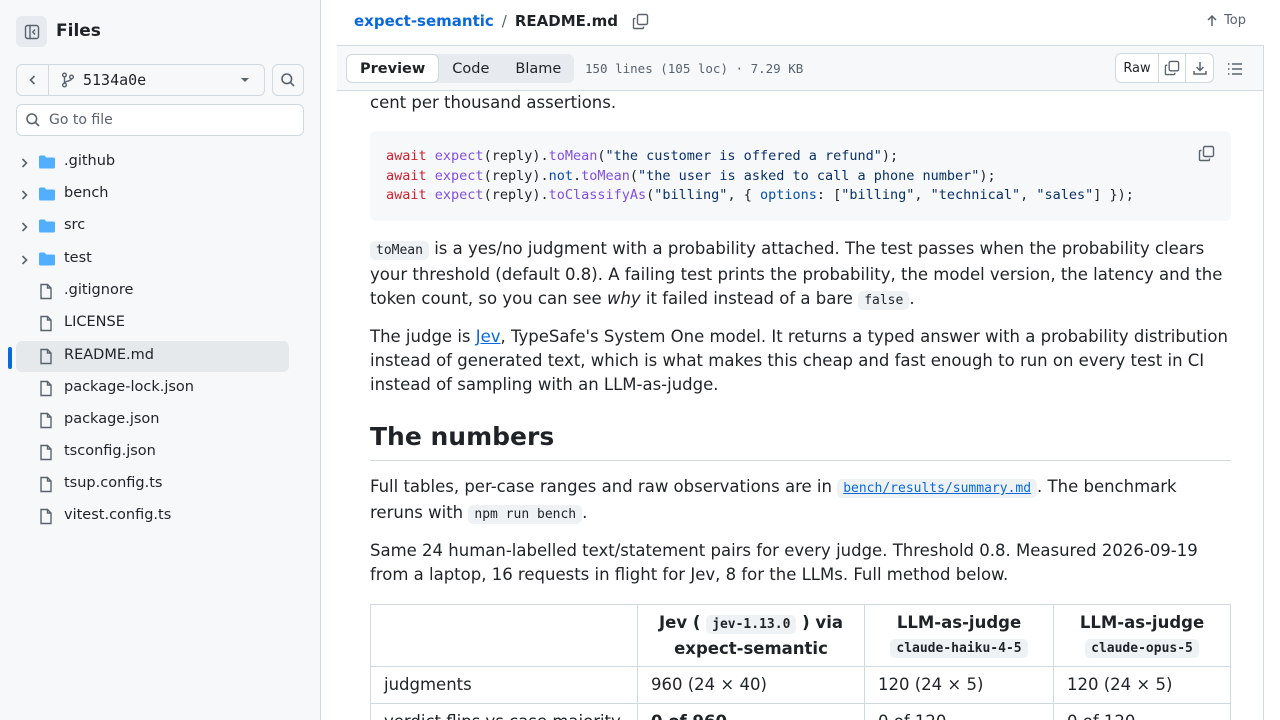 The image size is (1280, 720). What do you see at coordinates (1142, 648) in the screenshot?
I see `inline-code: claude-opus-5` at bounding box center [1142, 648].